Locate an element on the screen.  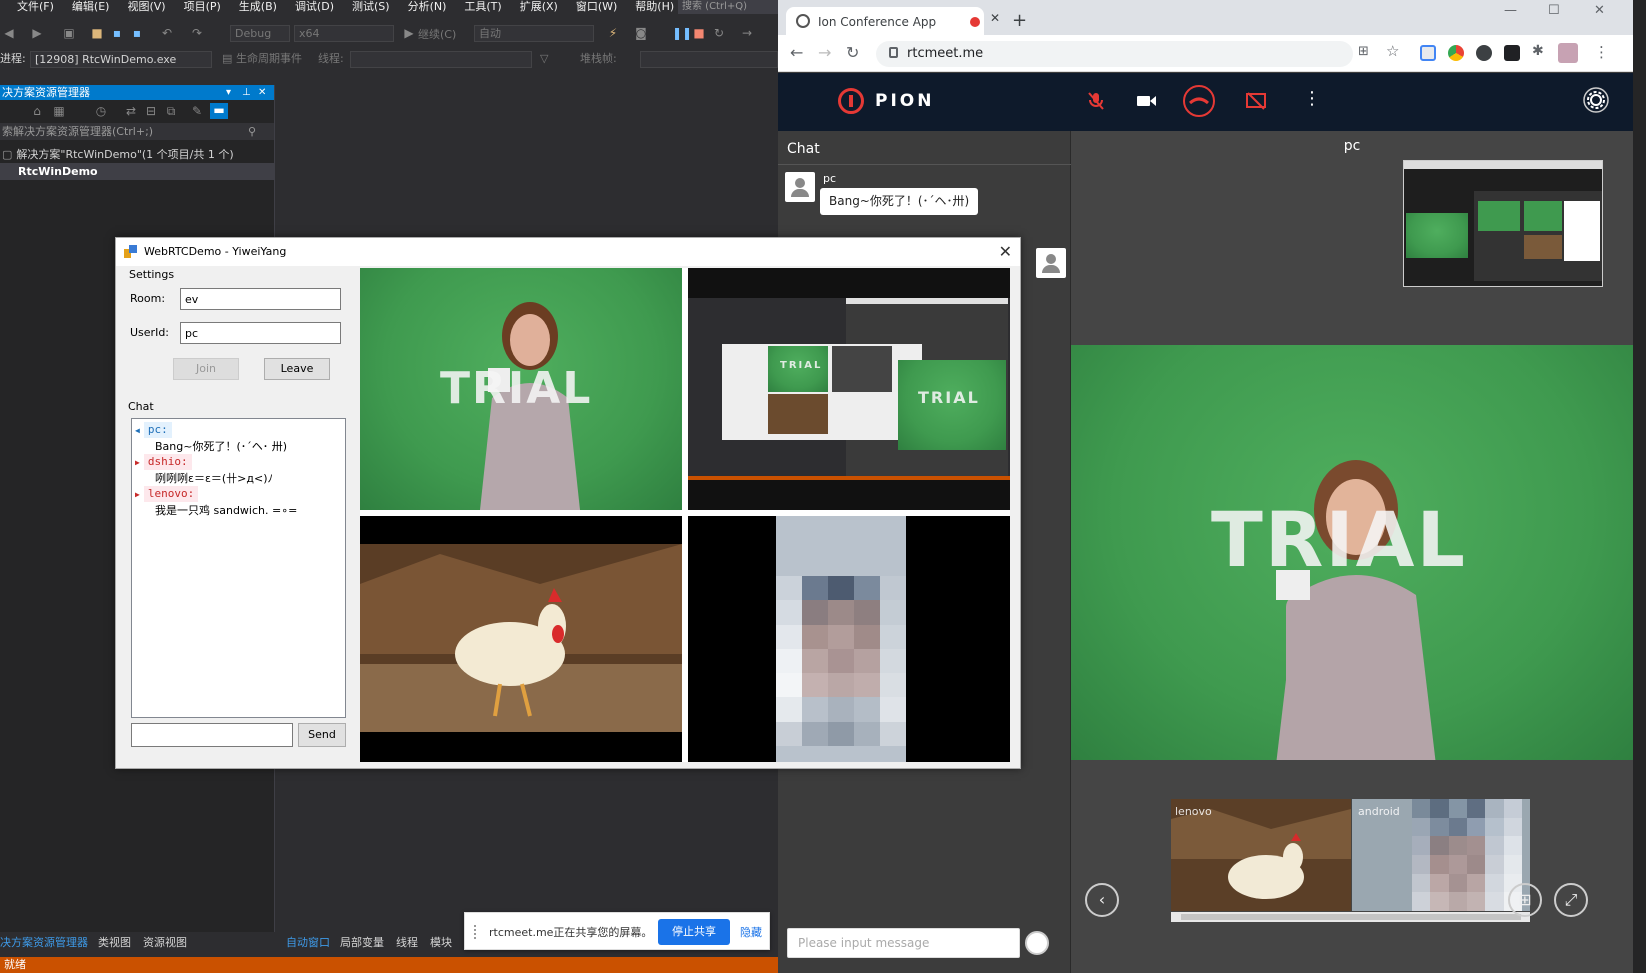
menu-file: 文件(F) is located at coordinates (31, 7).